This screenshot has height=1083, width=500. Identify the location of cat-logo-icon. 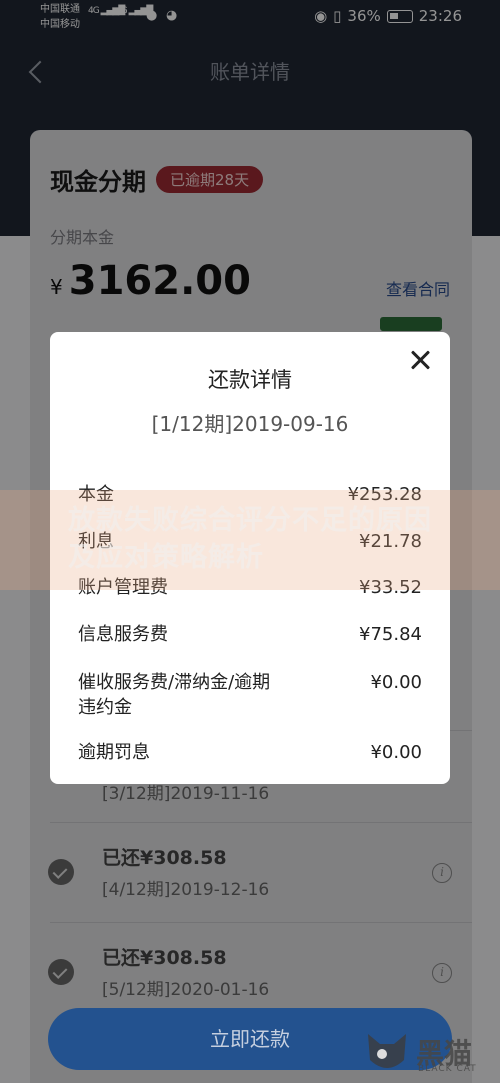
(387, 1051).